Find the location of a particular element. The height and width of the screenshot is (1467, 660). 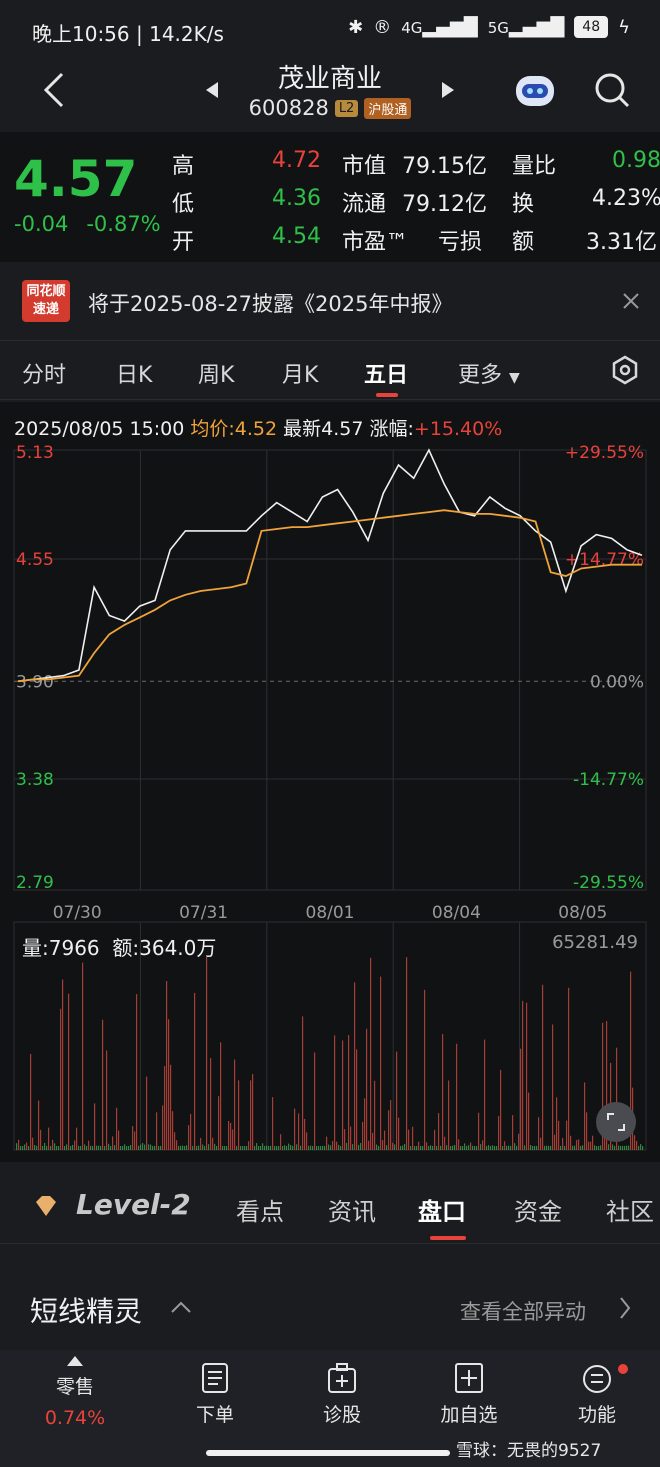

nav-functions: 功能 is located at coordinates (597, 1394).